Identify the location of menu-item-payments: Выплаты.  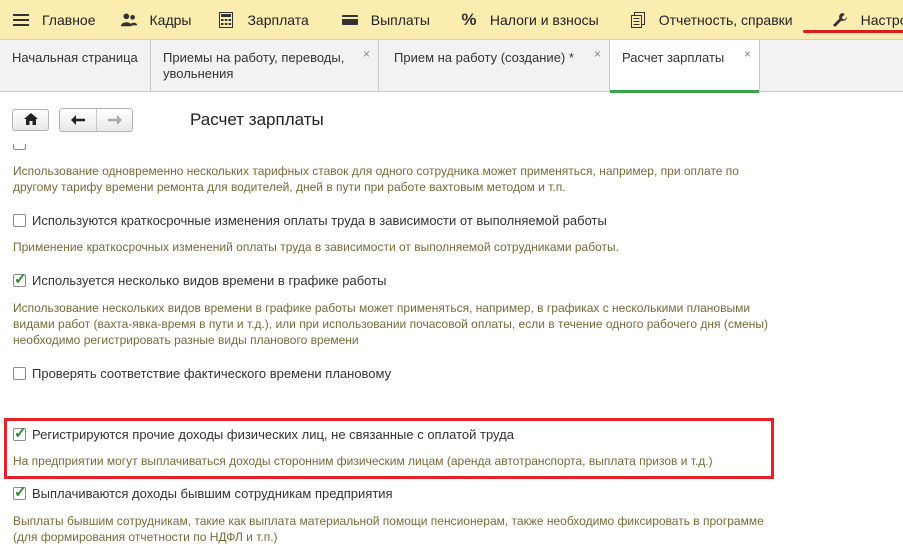
(379, 20).